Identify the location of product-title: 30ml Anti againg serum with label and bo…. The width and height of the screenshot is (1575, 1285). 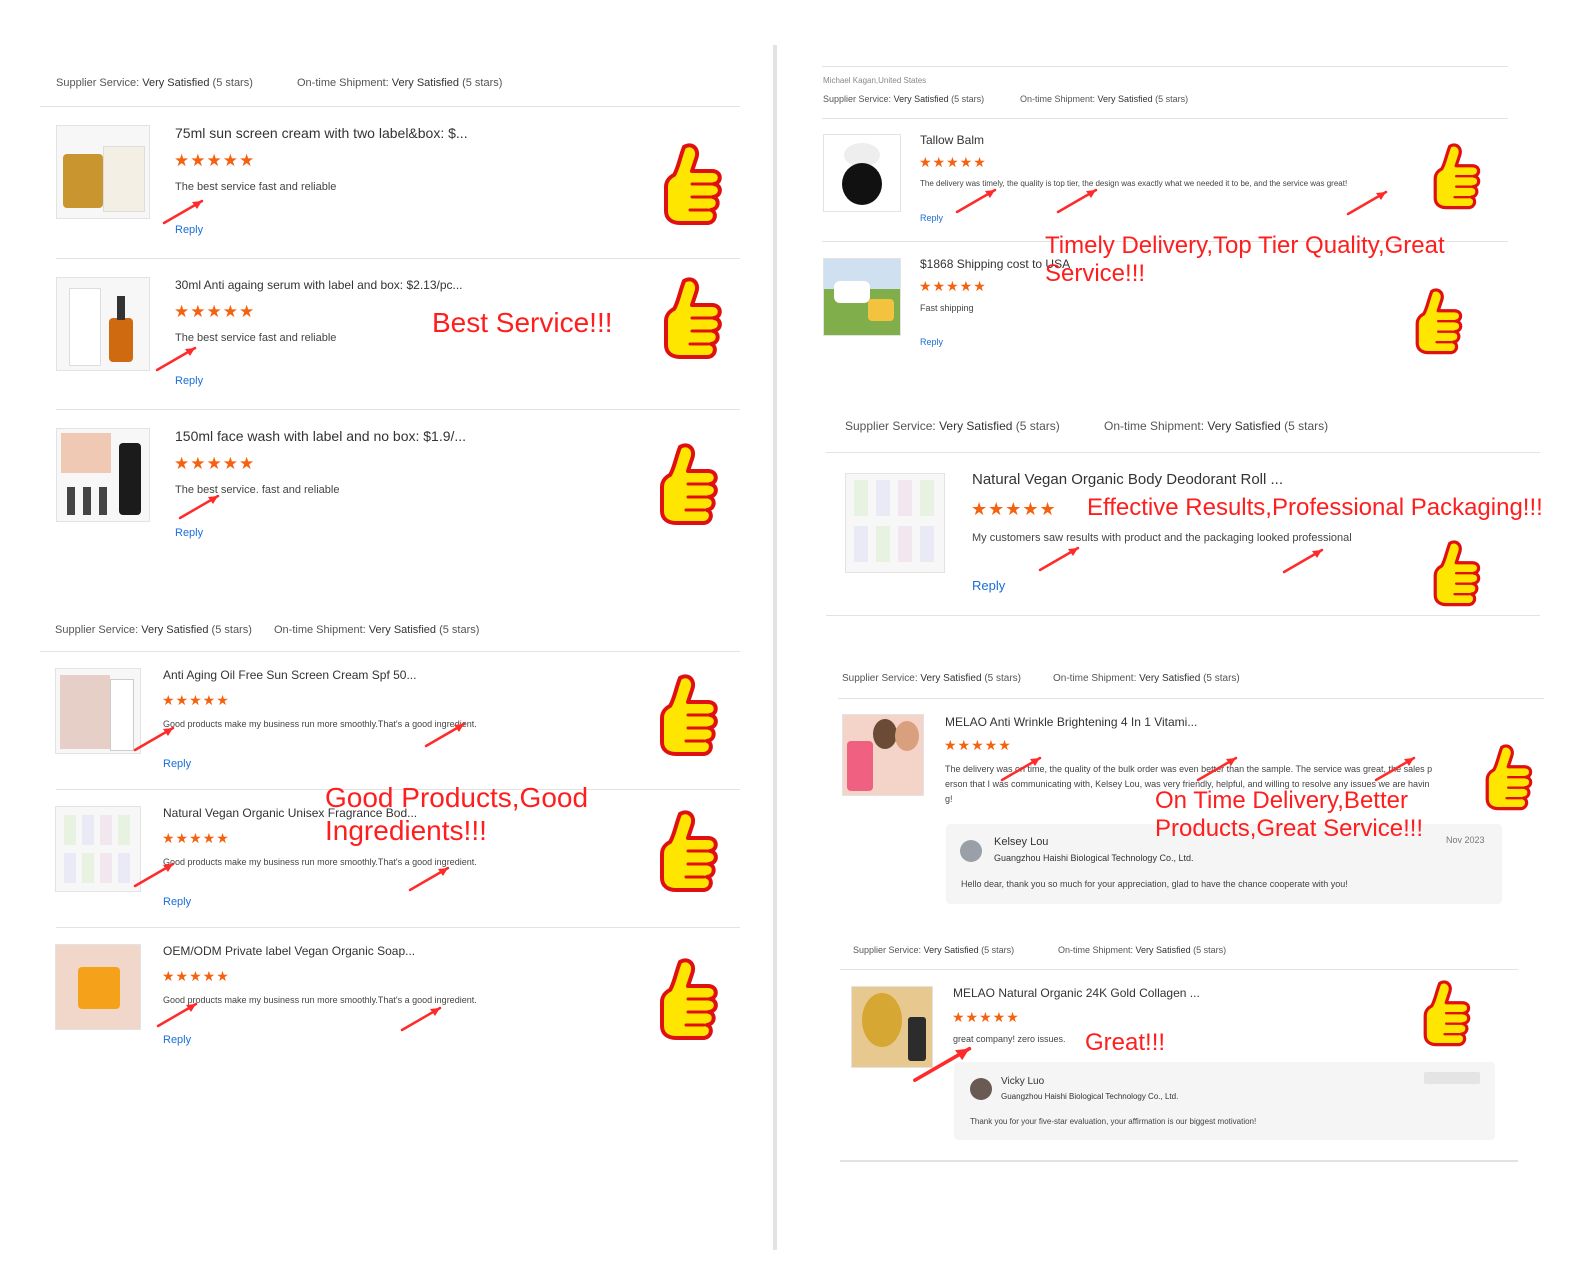
(319, 285).